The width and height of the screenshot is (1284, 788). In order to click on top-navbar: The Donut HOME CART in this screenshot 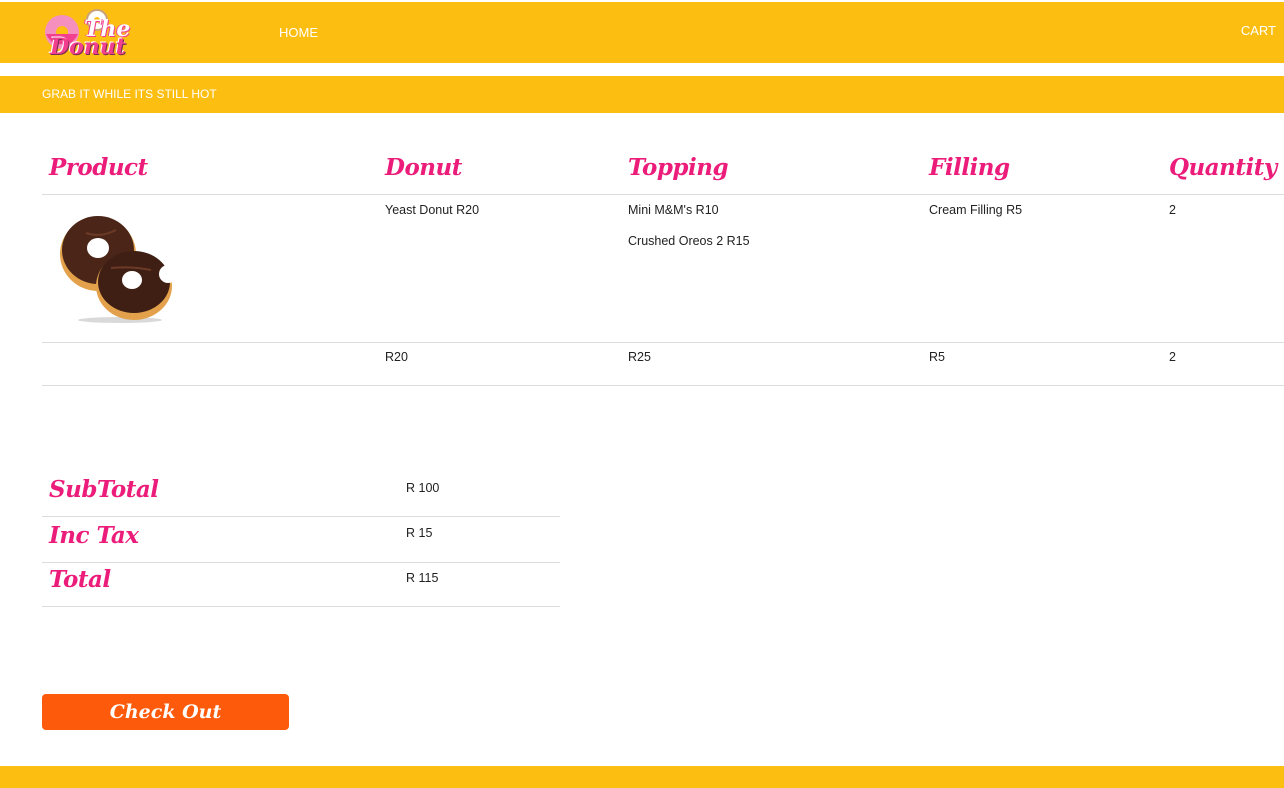, I will do `click(642, 32)`.